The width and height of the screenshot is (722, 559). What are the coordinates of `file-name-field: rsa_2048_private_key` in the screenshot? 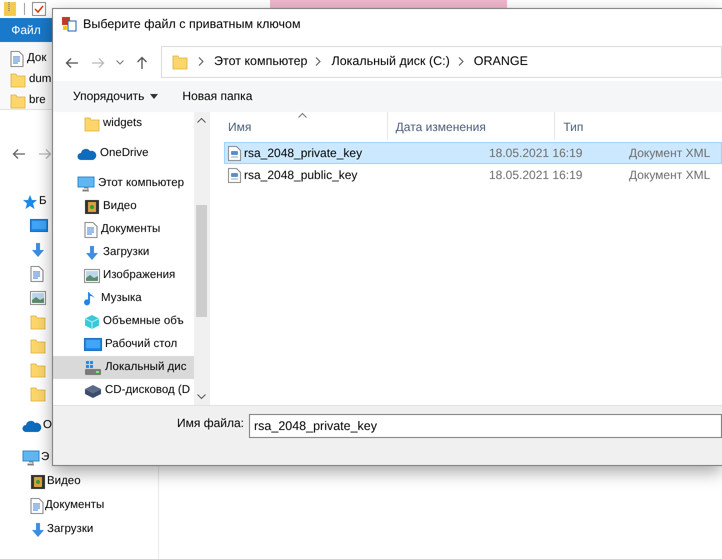 It's located at (485, 426).